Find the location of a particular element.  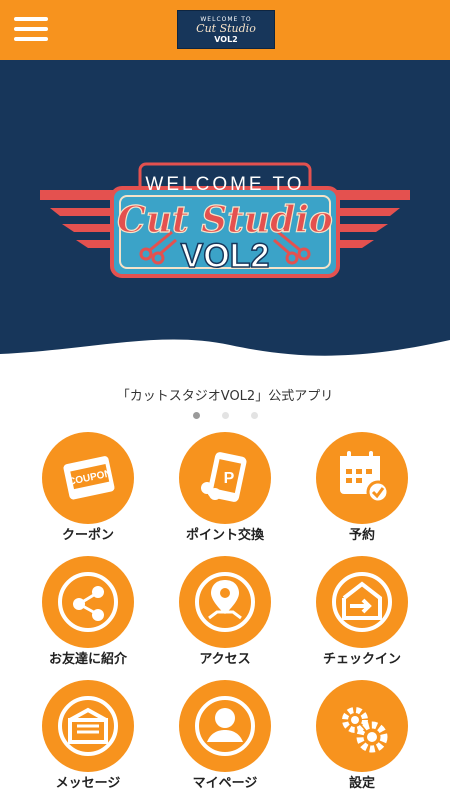

header-logo-vol: VOL2 is located at coordinates (226, 39).